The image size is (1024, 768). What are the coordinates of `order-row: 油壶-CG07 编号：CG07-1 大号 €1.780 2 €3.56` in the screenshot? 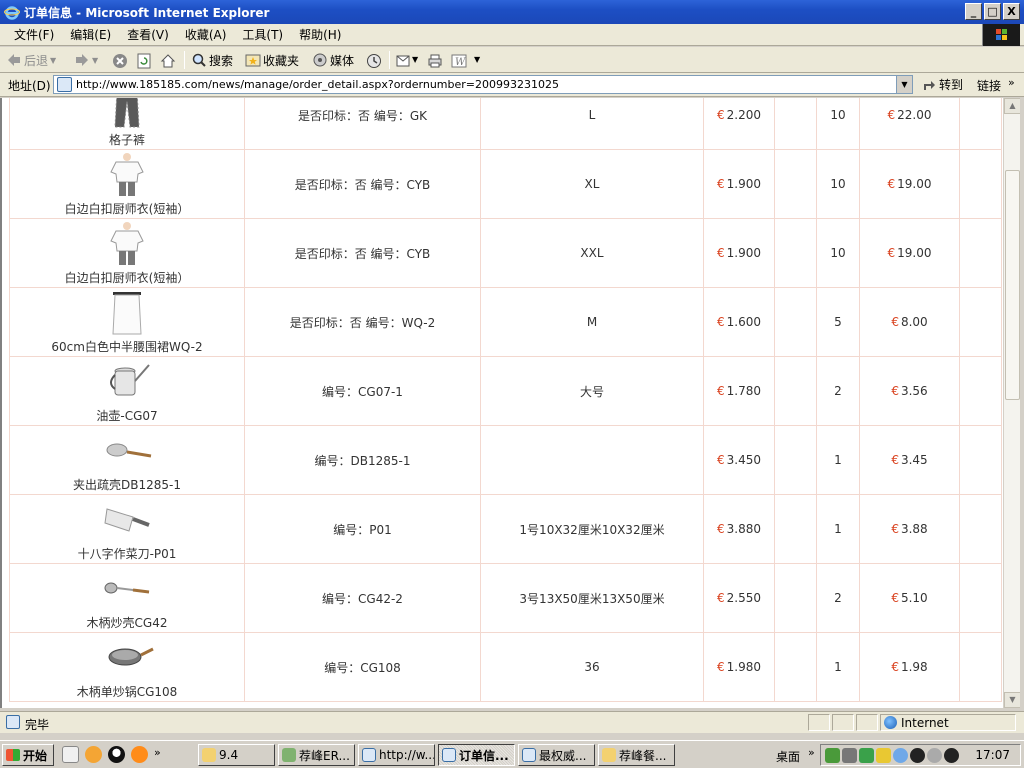 It's located at (505, 391).